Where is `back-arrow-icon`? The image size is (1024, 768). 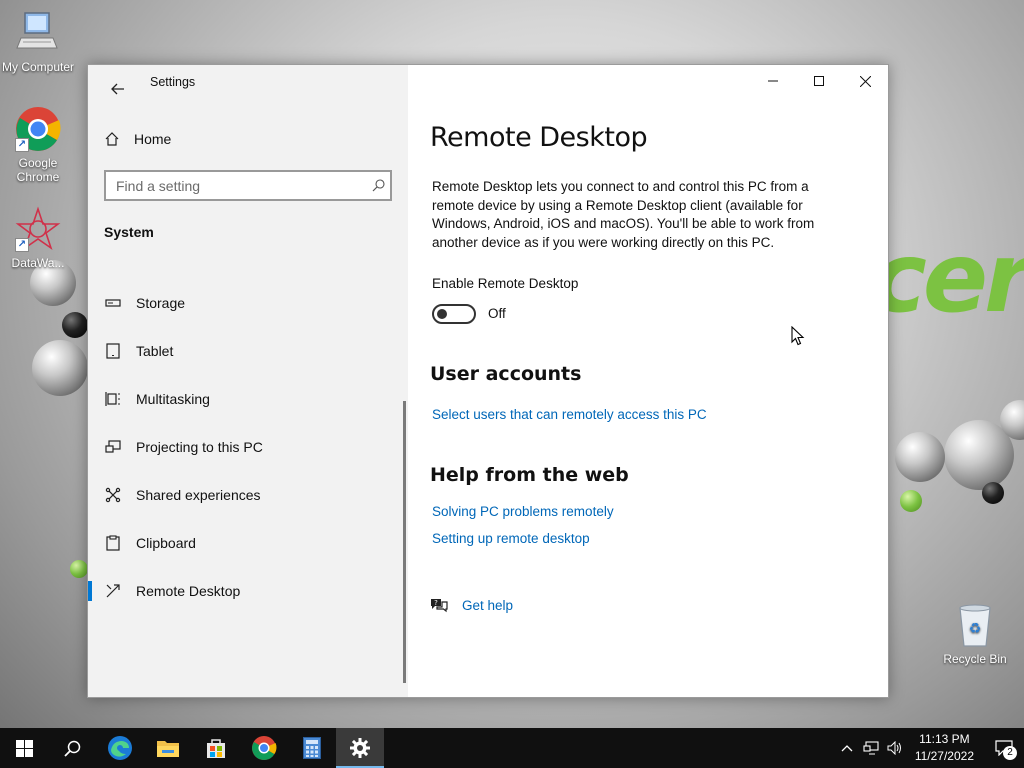 back-arrow-icon is located at coordinates (117, 89).